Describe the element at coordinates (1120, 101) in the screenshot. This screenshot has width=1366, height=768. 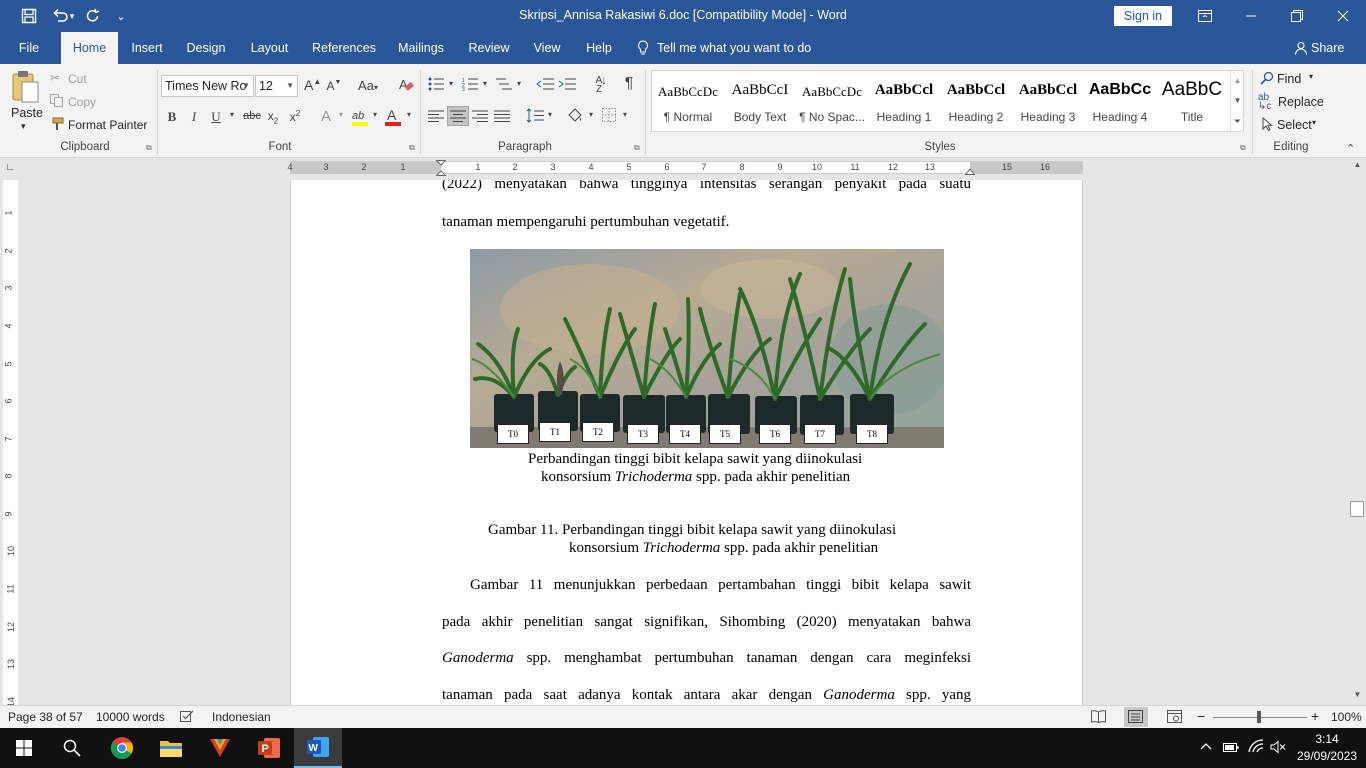
I see `style-heading-4: AaBbCc Heading 4` at that location.